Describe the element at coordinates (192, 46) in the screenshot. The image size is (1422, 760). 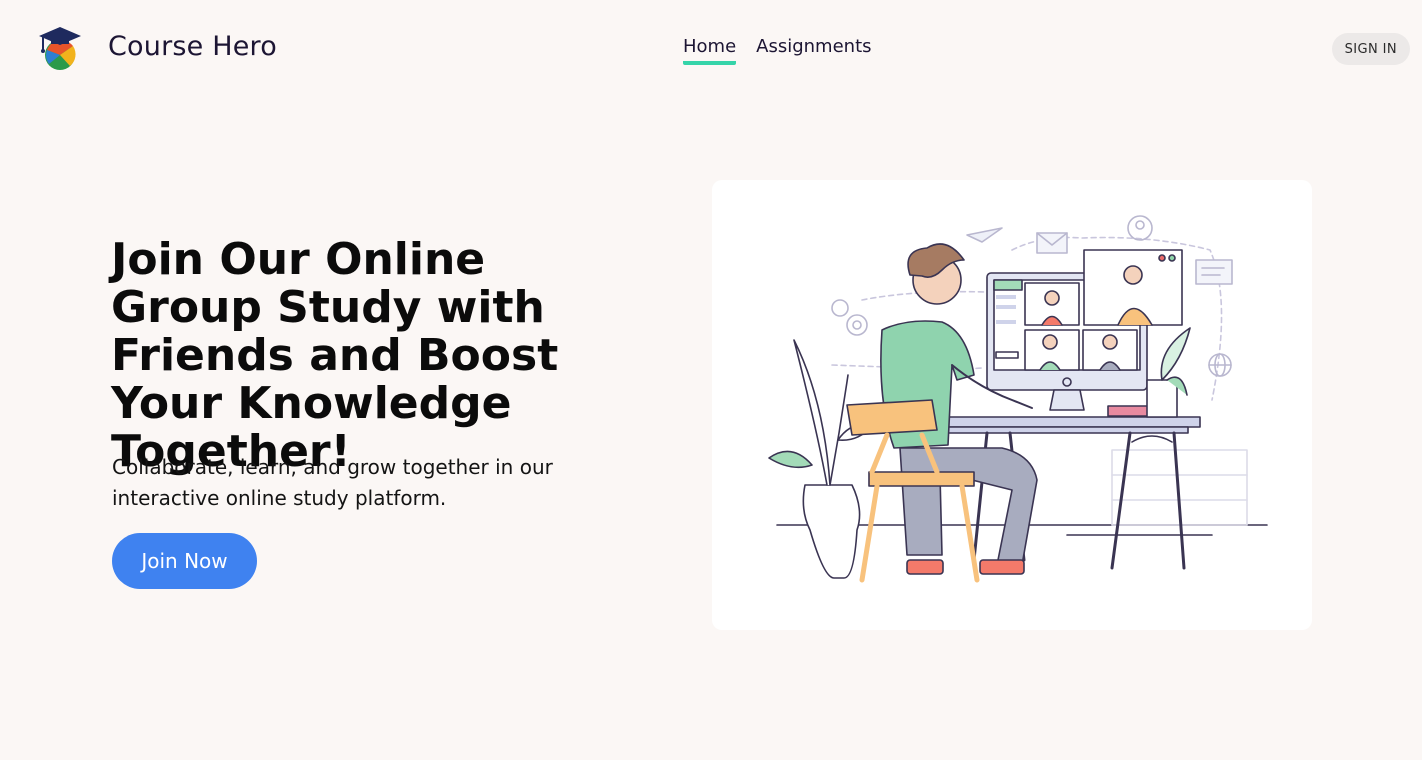
I see `brand-name: Course Hero` at that location.